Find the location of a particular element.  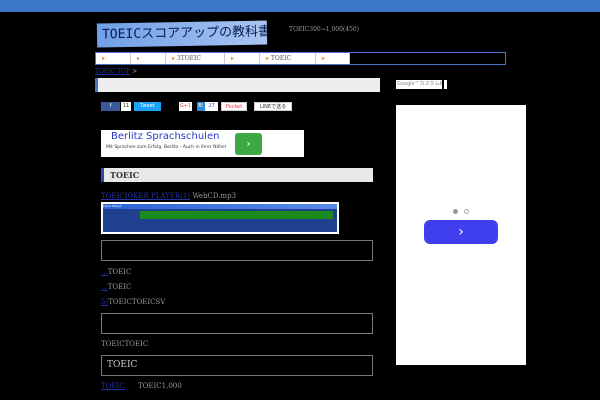

tagline: TOEIC300→1,000(450) is located at coordinates (324, 29).